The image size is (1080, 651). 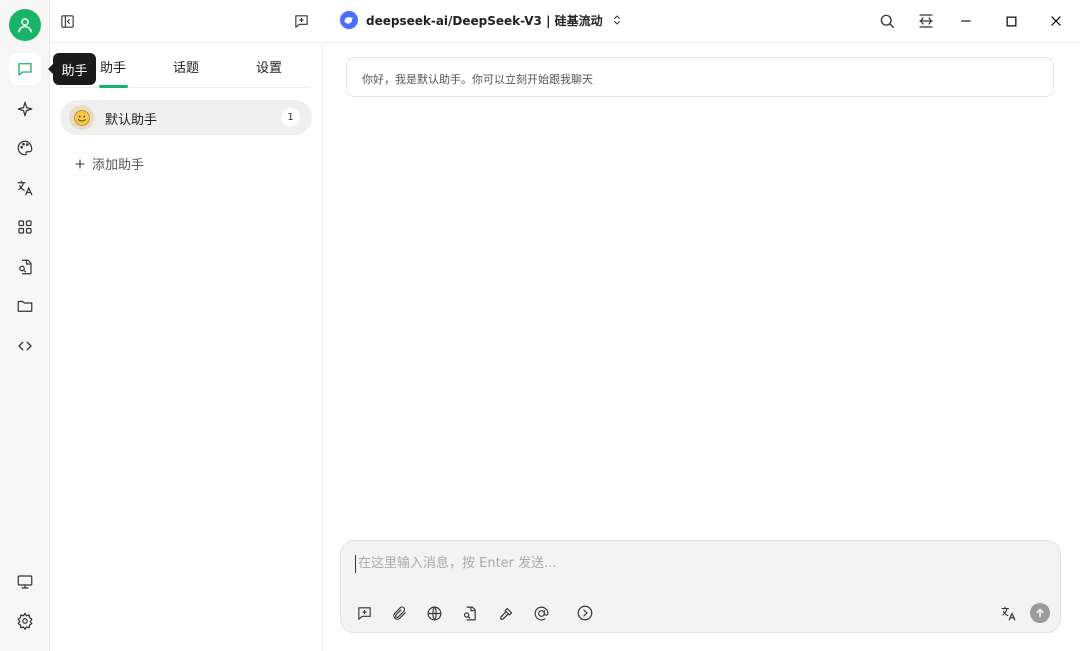 I want to click on nav-apps, so click(x=25, y=227).